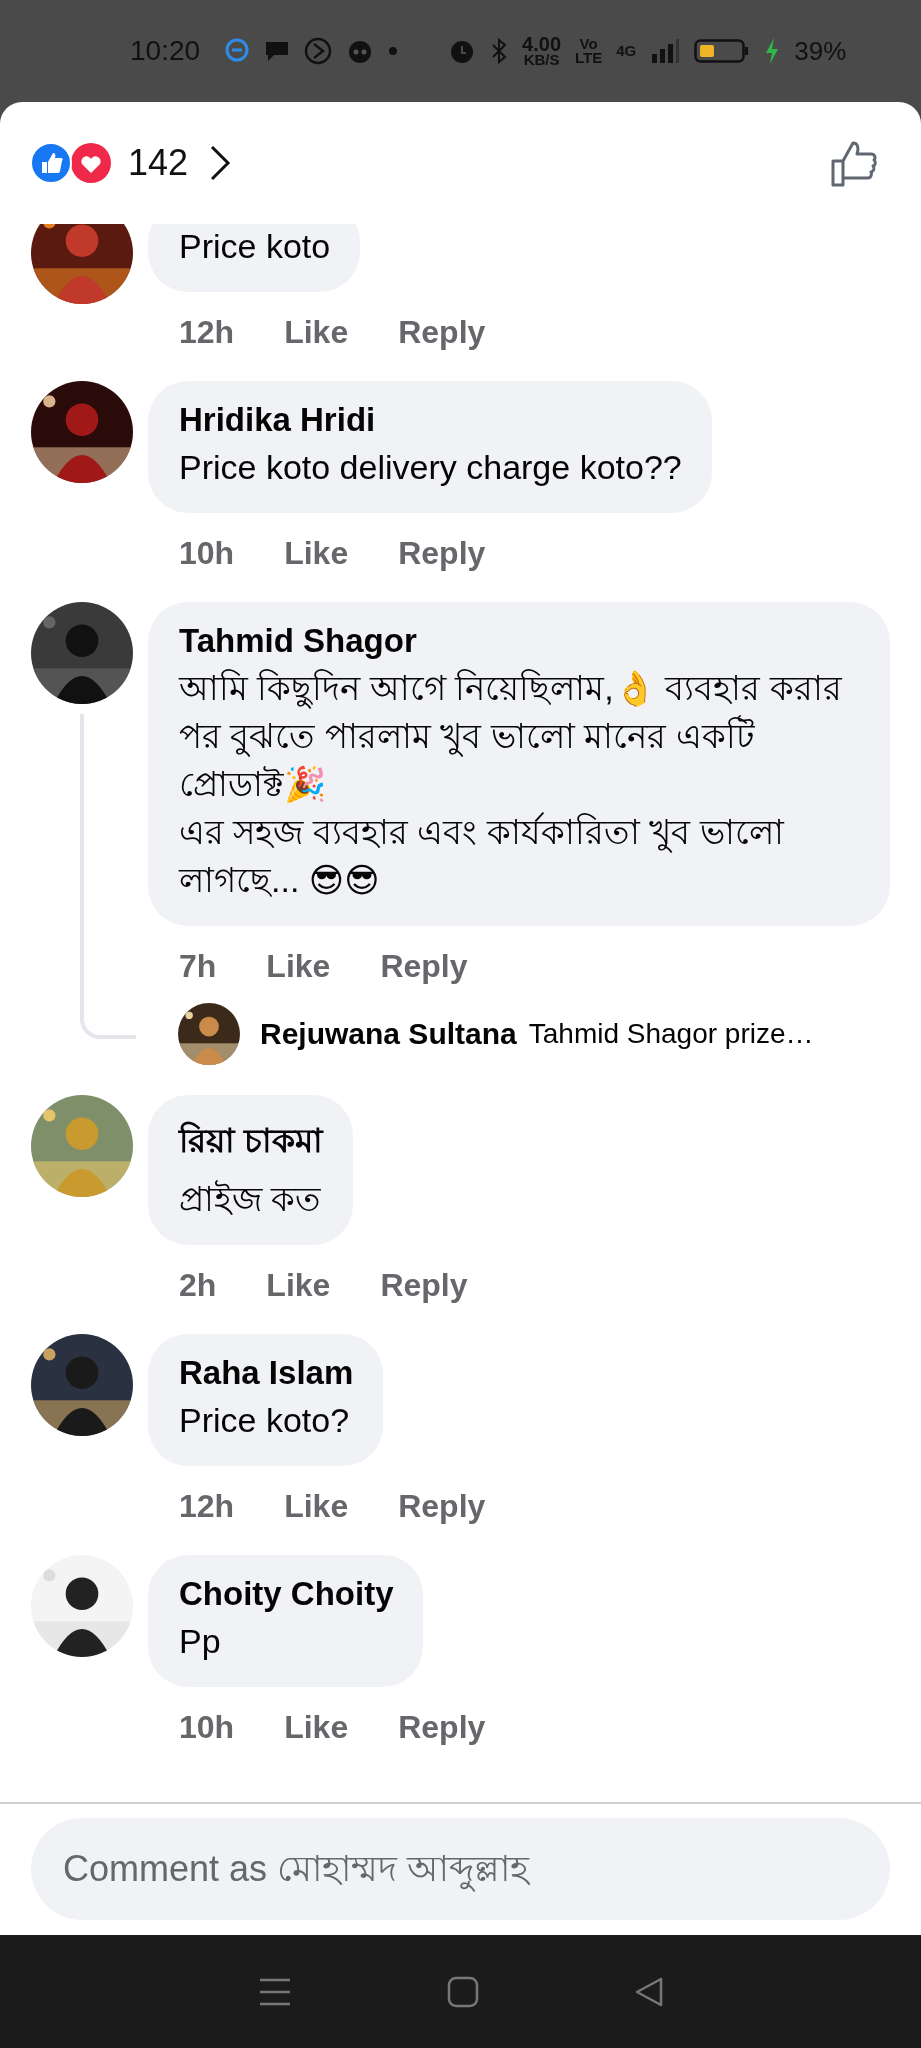  I want to click on home-icon, so click(462, 1991).